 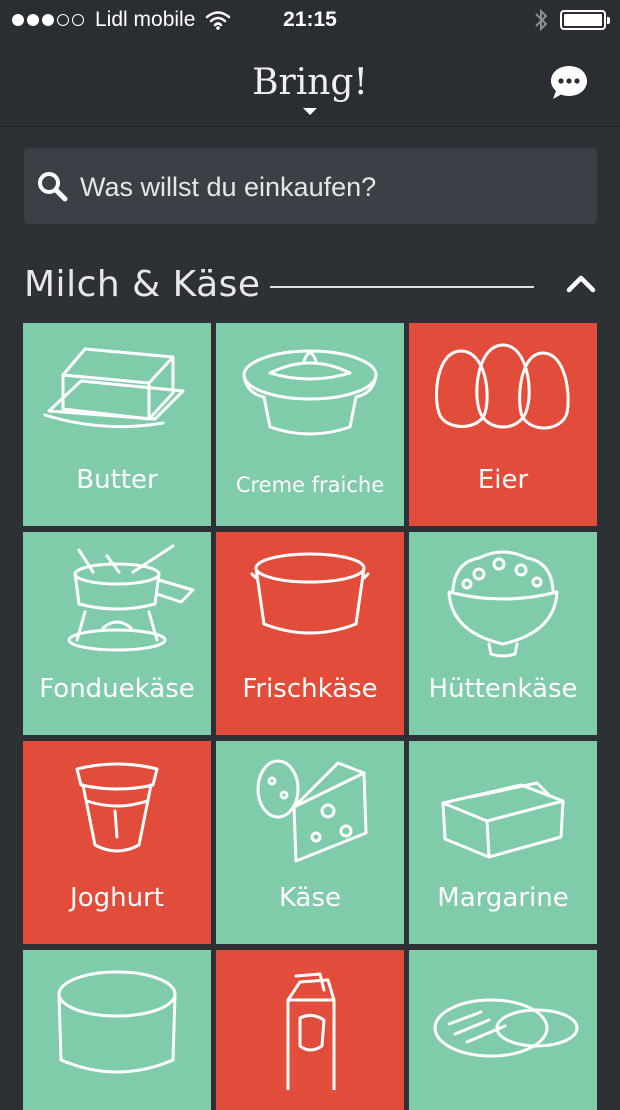 I want to click on margarine-icon, so click(x=503, y=820).